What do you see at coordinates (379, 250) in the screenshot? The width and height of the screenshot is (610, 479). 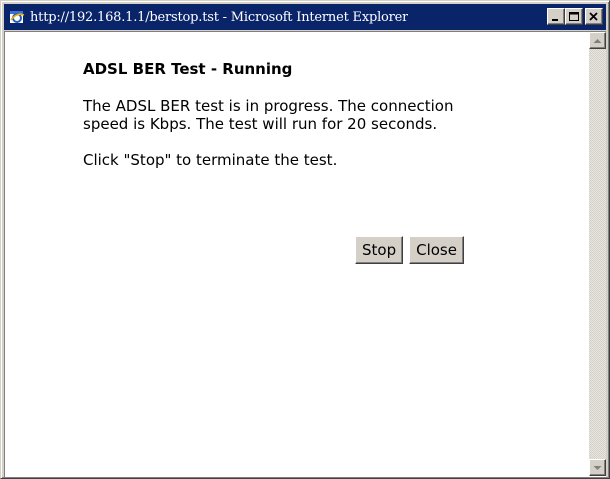 I see `stop-button: Stop` at bounding box center [379, 250].